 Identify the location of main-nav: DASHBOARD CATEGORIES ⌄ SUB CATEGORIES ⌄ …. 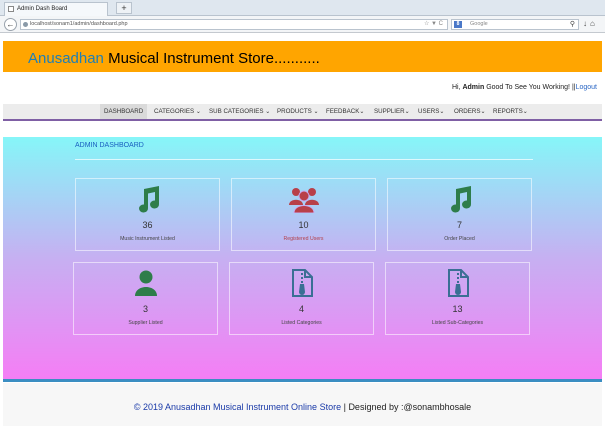
(302, 112).